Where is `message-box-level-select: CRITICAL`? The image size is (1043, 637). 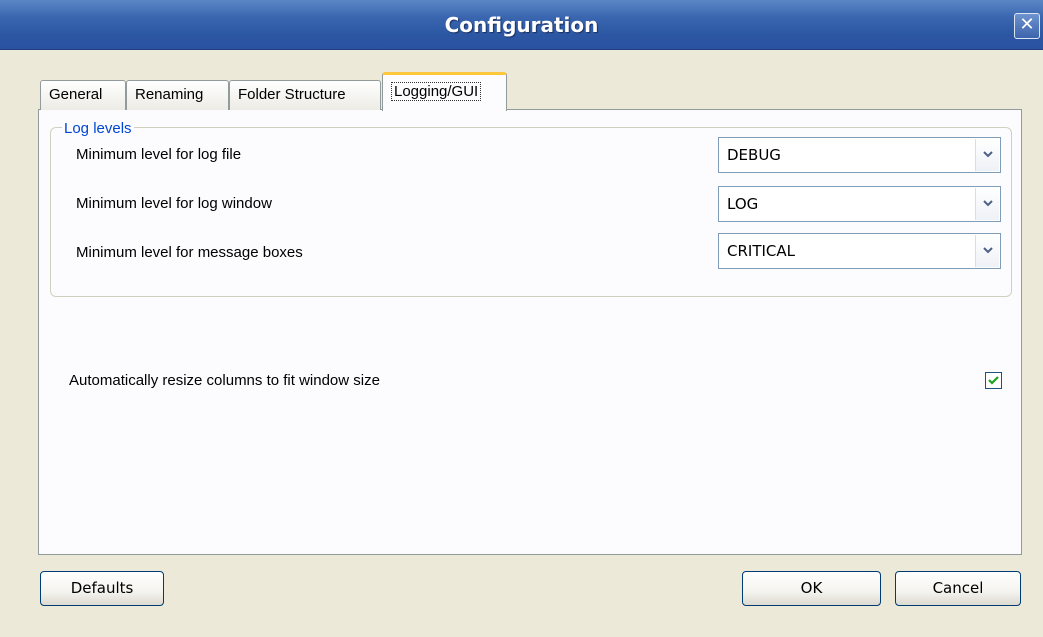 message-box-level-select: CRITICAL is located at coordinates (859, 251).